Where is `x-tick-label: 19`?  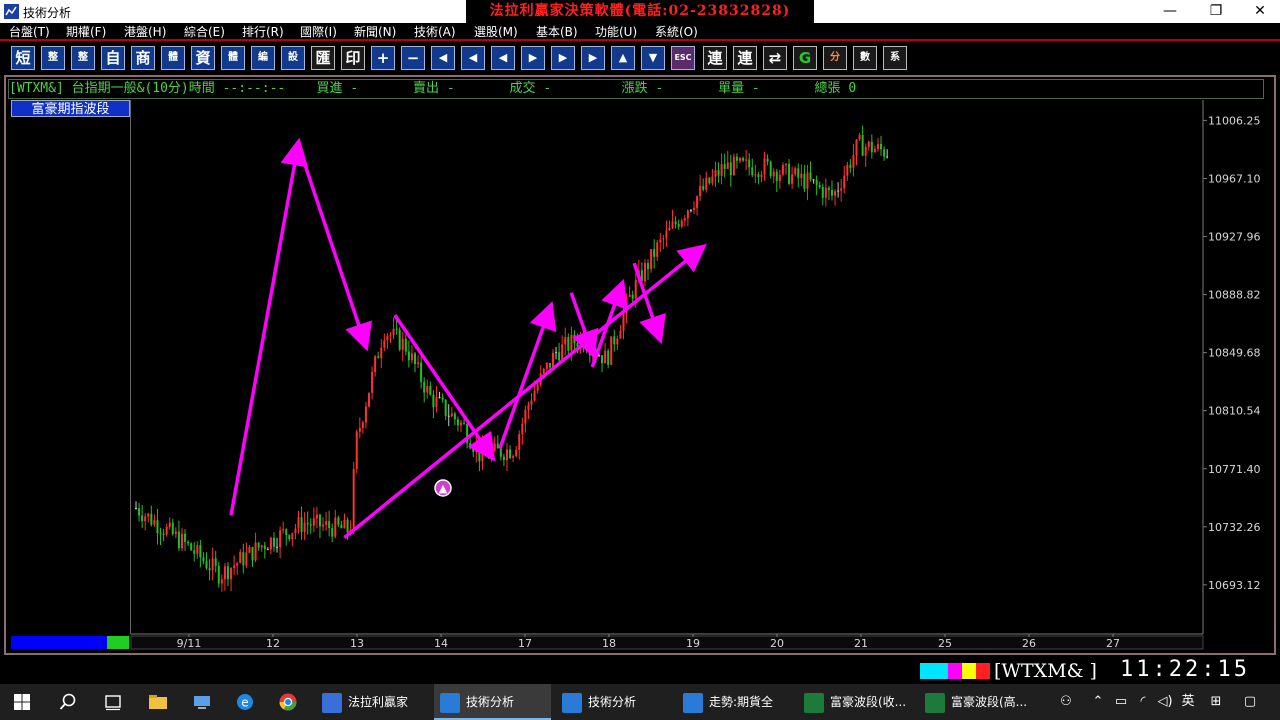
x-tick-label: 19 is located at coordinates (693, 643).